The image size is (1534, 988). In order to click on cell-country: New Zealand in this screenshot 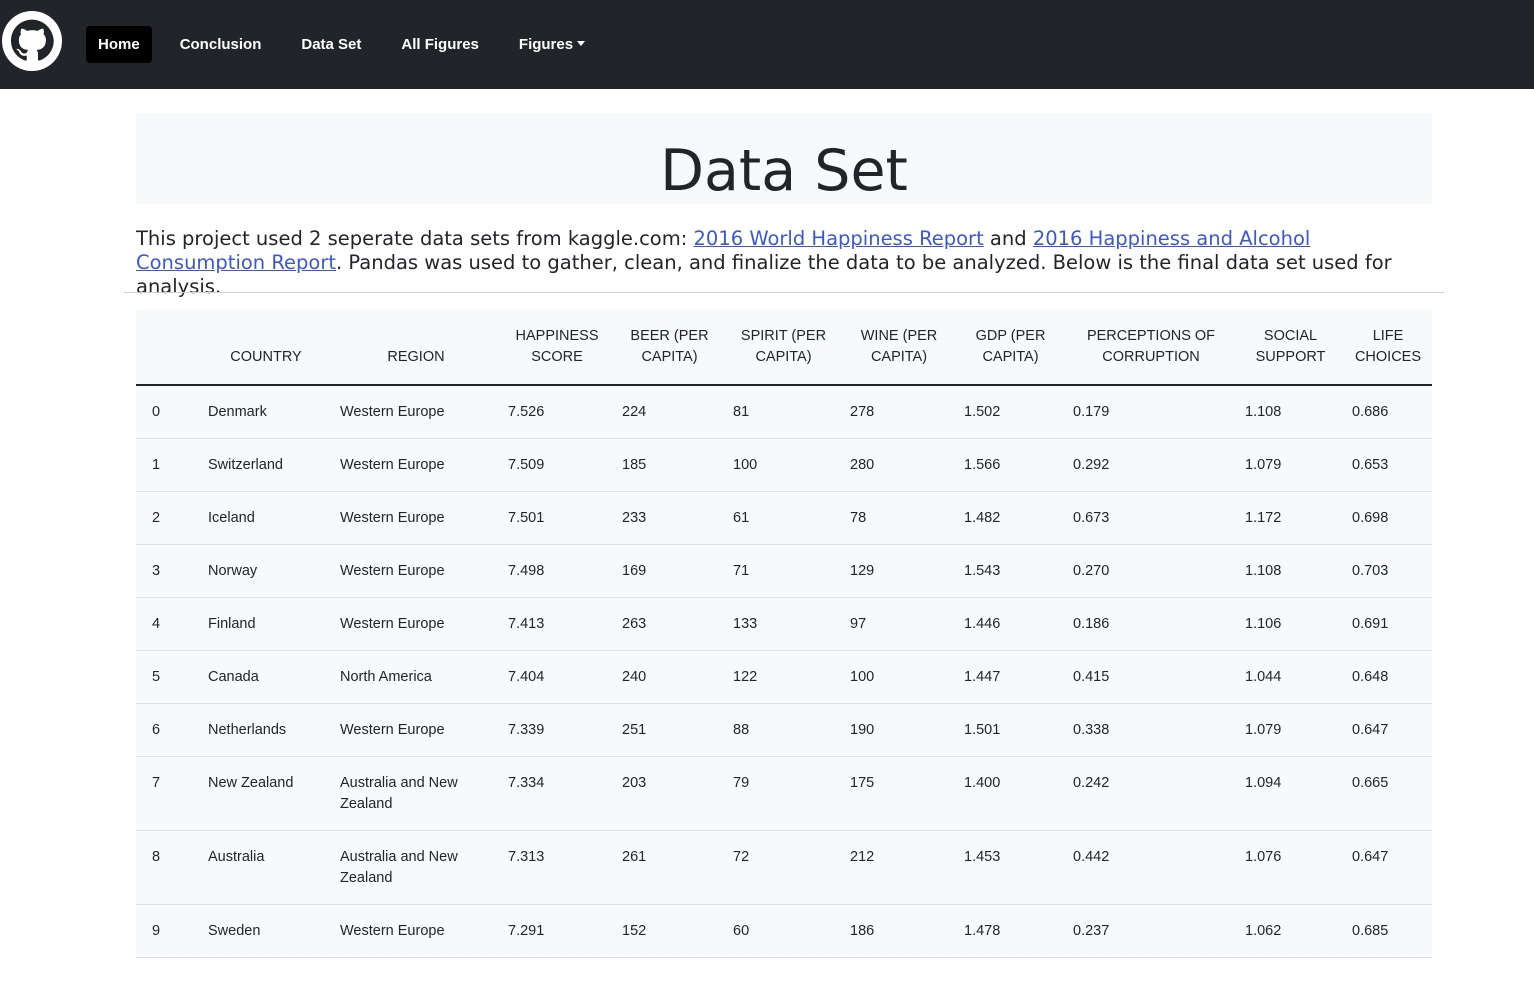, I will do `click(266, 793)`.